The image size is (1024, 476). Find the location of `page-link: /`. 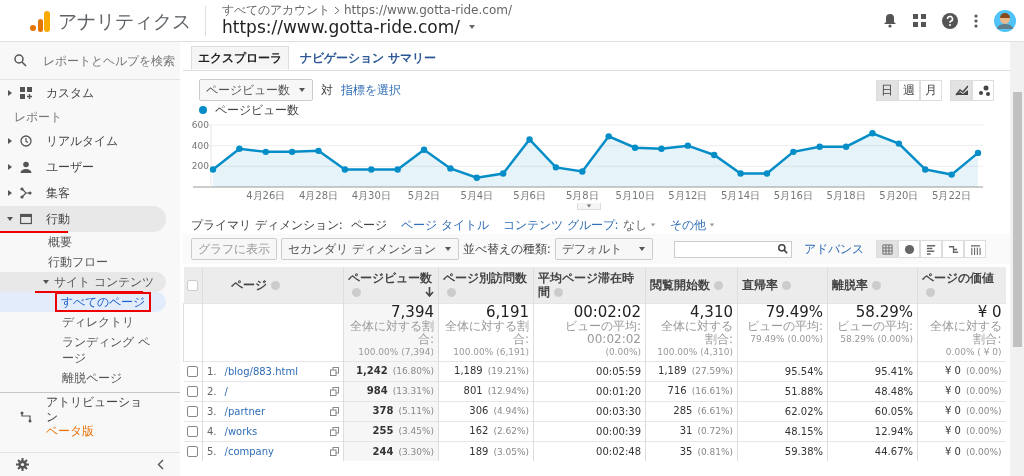

page-link: / is located at coordinates (226, 391).